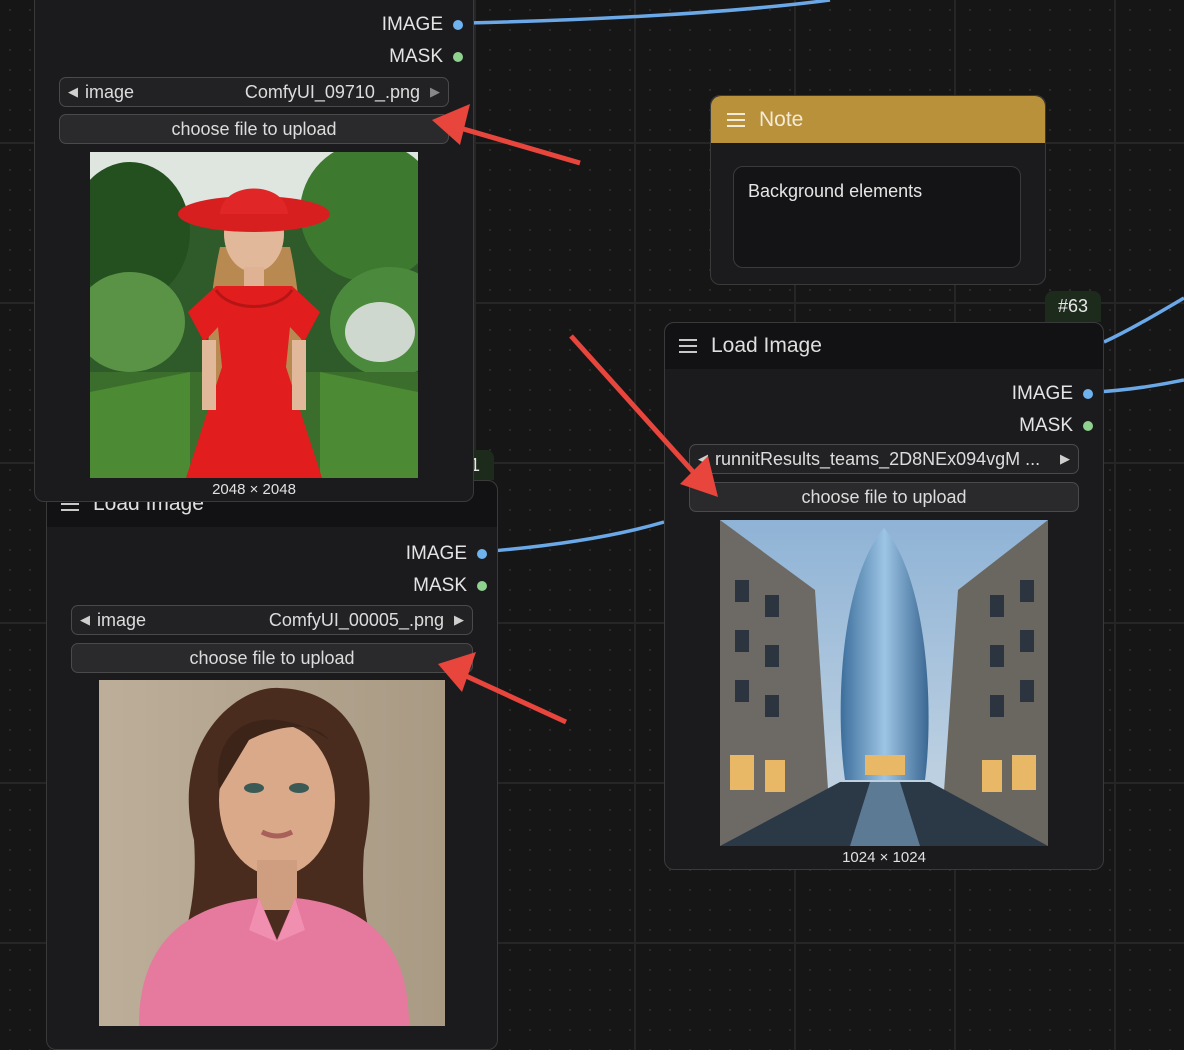 The width and height of the screenshot is (1184, 1050). What do you see at coordinates (254, 315) in the screenshot?
I see `image-preview-red-dress` at bounding box center [254, 315].